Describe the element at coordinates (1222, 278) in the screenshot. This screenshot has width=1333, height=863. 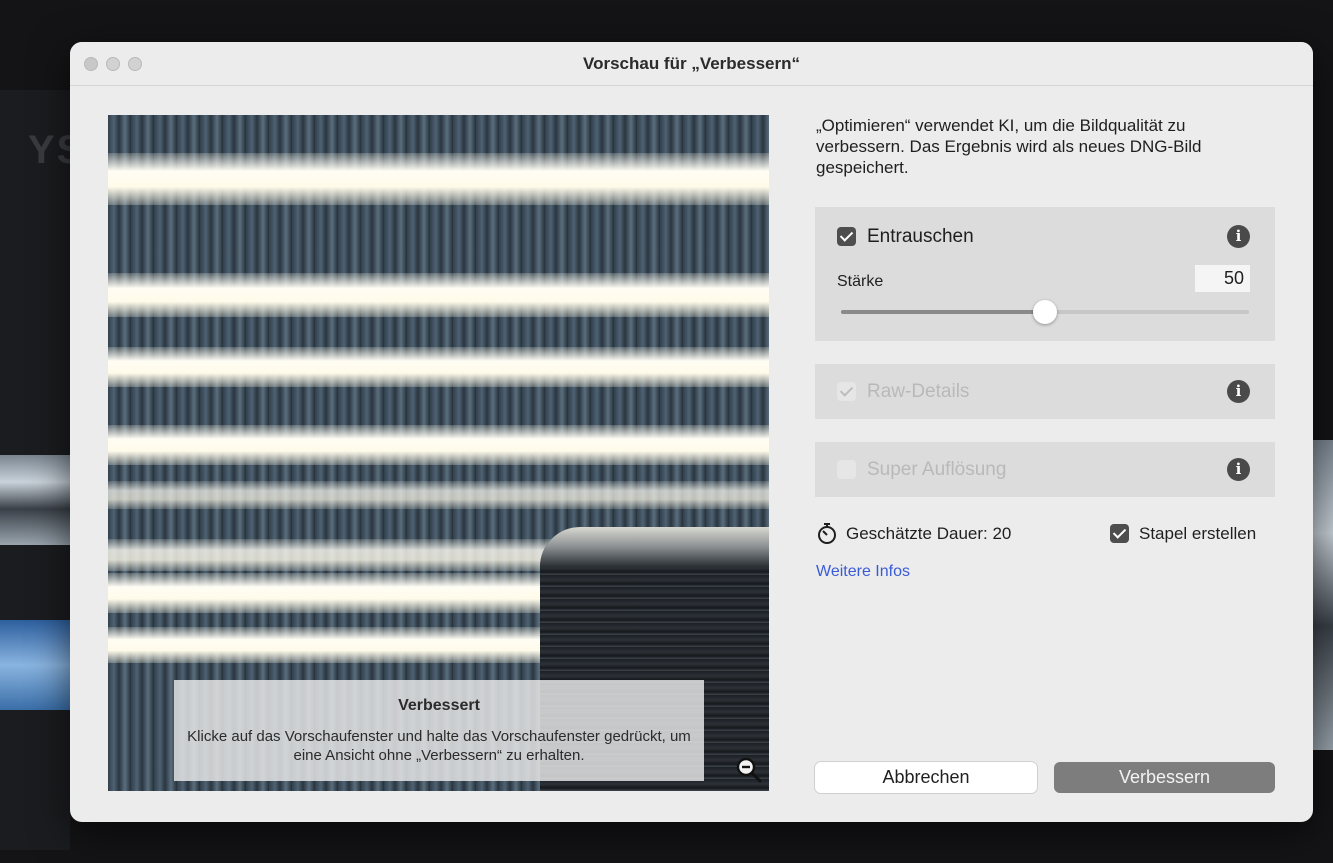
I see `strength-value-field: 50` at that location.